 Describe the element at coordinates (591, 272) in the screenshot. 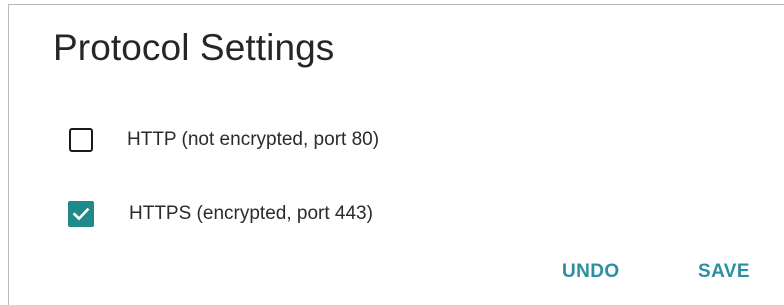

I see `undo-button: UNDO` at that location.